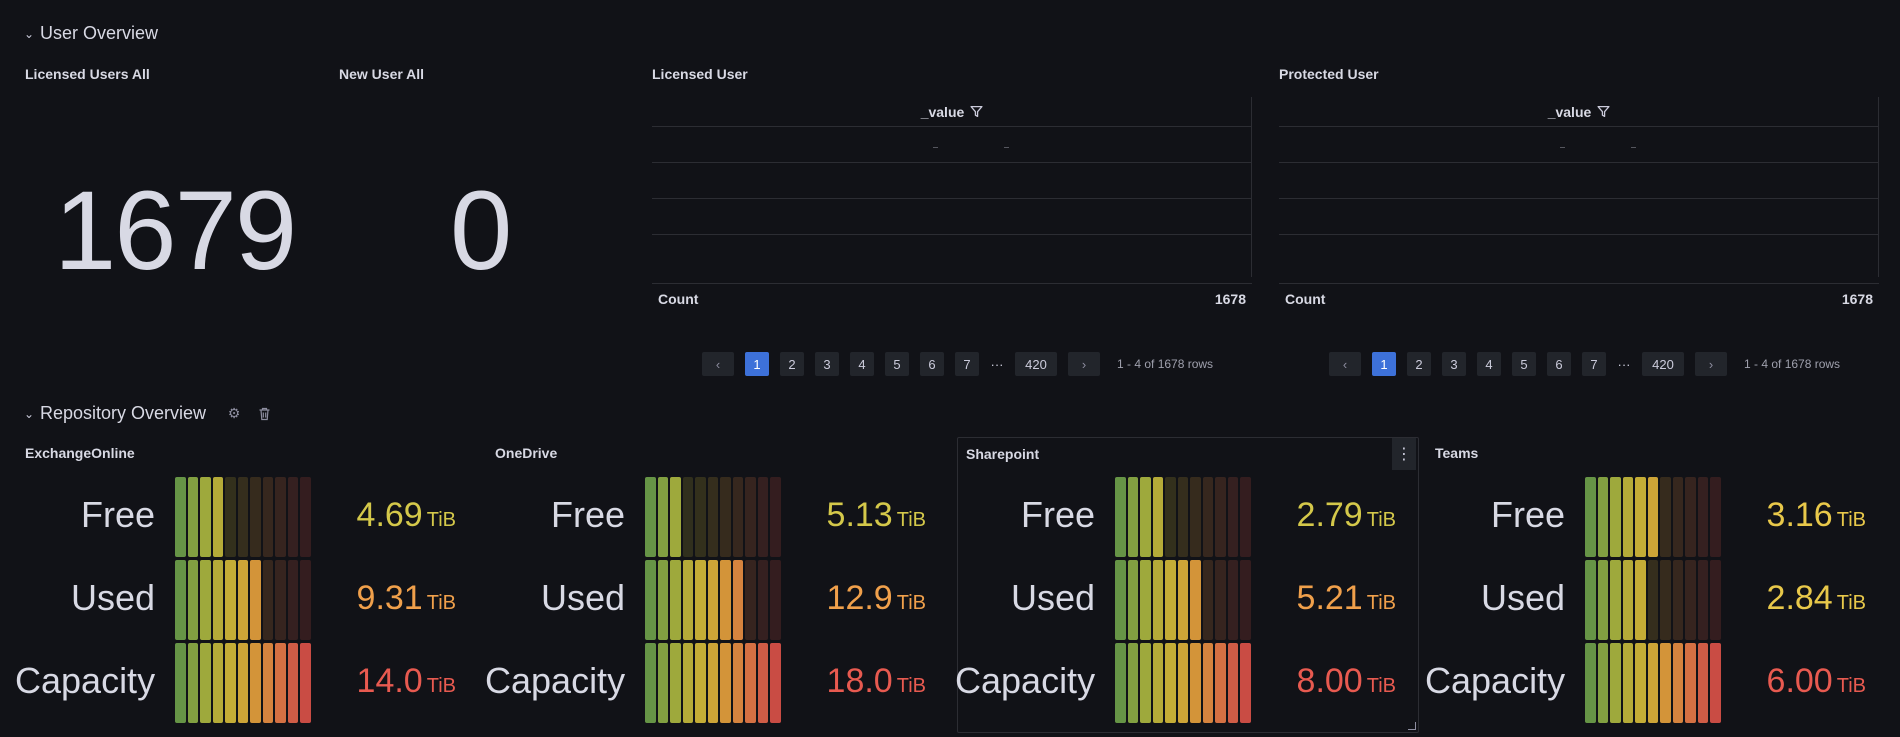 The height and width of the screenshot is (737, 1900). I want to click on gauge-value: 6.00 TiB, so click(1816, 681).